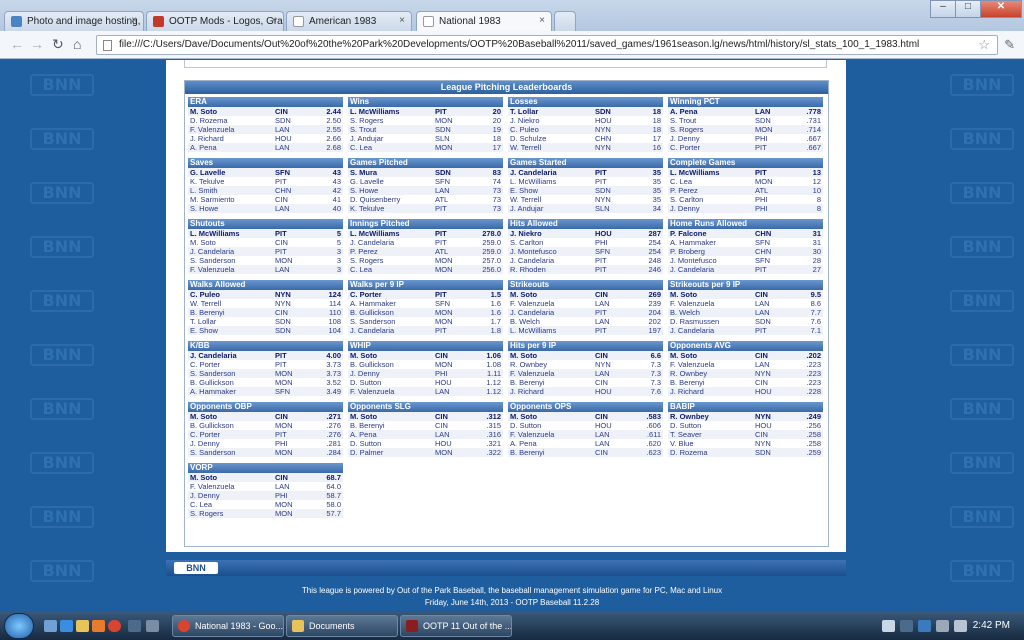 The width and height of the screenshot is (1024, 640). I want to click on player-name-link: L. Smith, so click(231, 190).